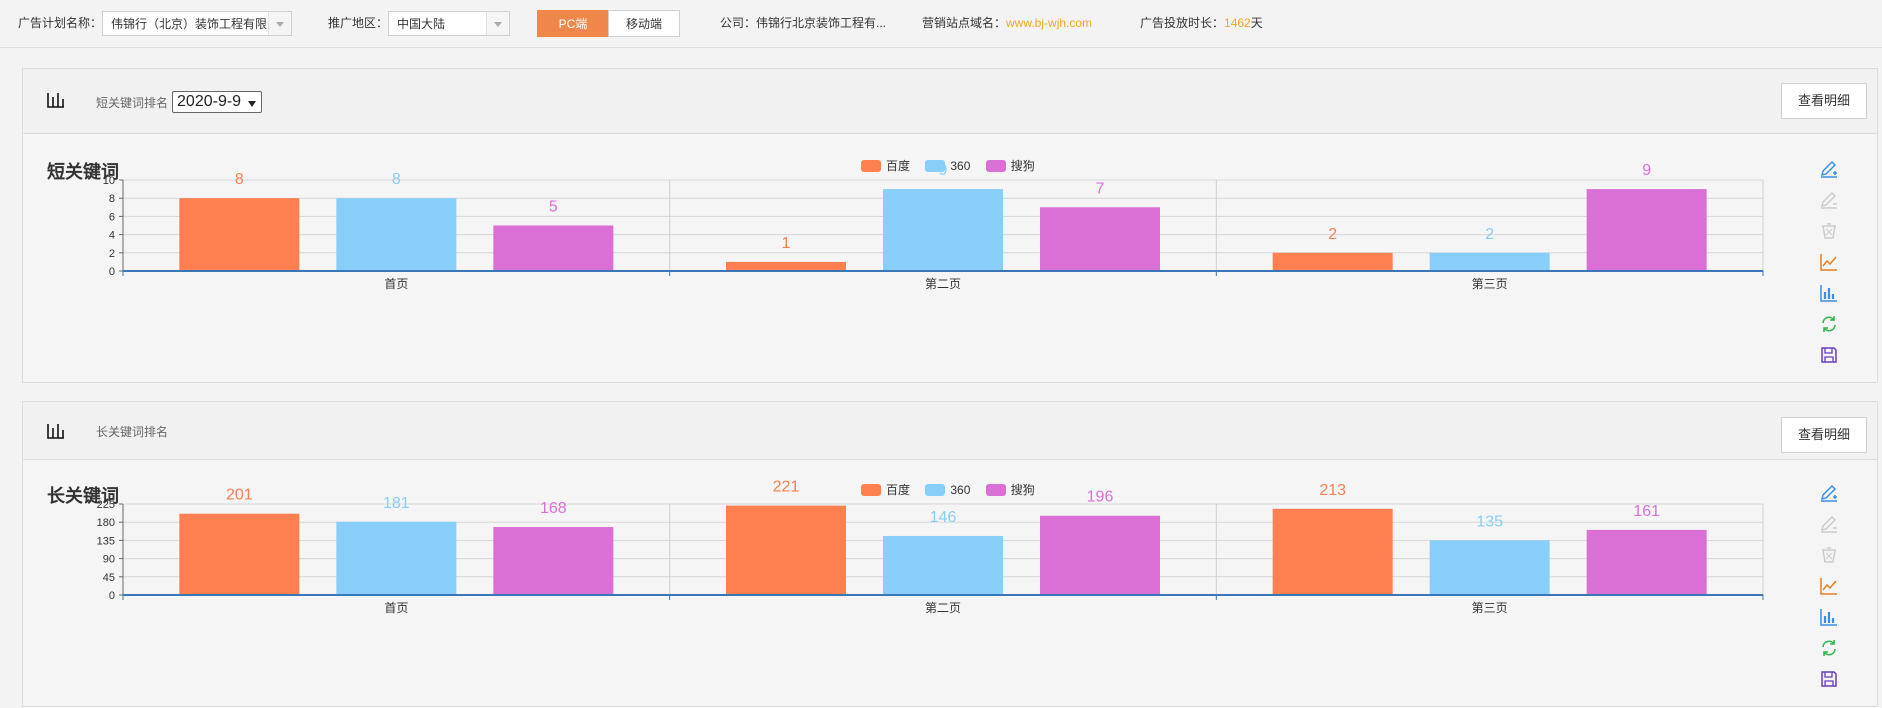  Describe the element at coordinates (449, 24) in the screenshot. I see `region-select: 中国大陆` at that location.